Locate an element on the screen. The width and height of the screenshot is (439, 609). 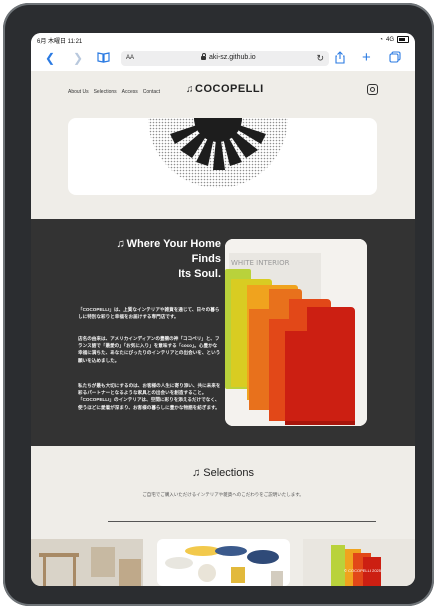
selections-carousel is located at coordinates (223, 562).